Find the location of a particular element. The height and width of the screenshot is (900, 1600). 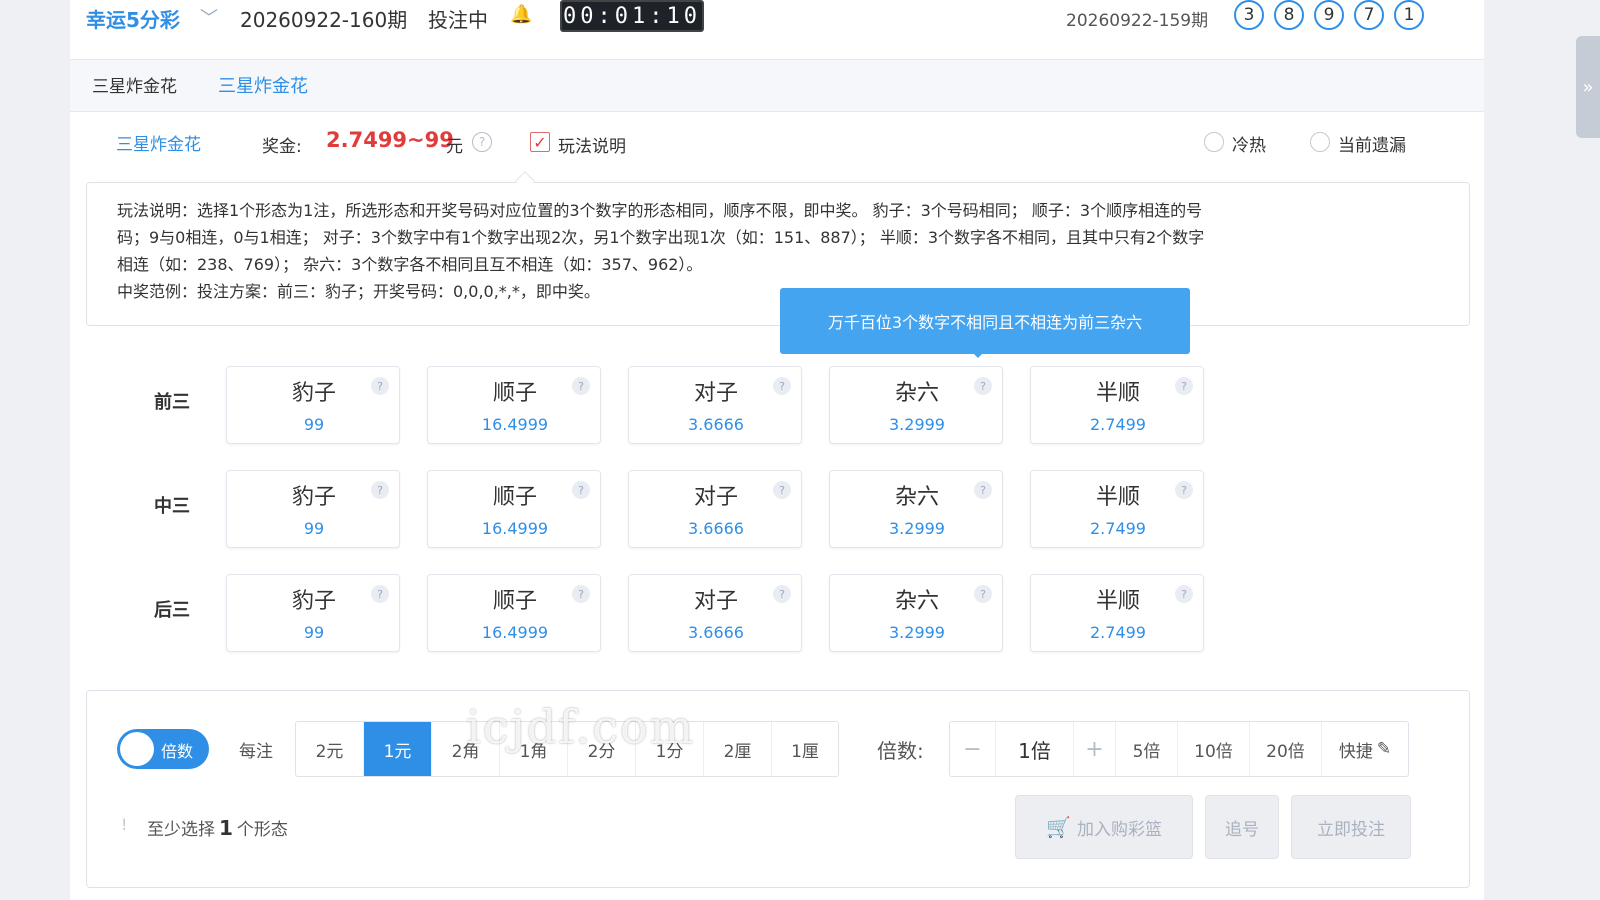

multiplier-toggle: 倍数 is located at coordinates (163, 749).